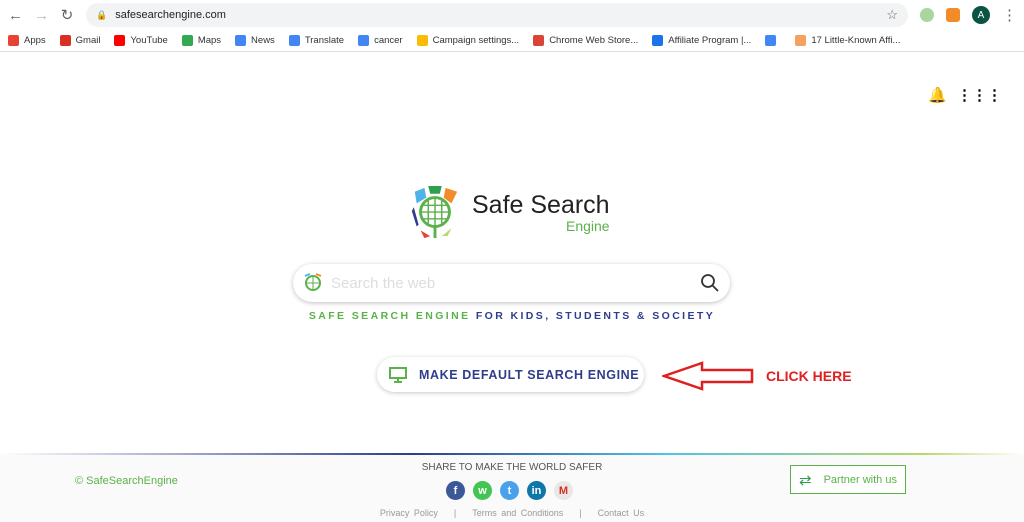 The width and height of the screenshot is (1024, 522). I want to click on partner-label: Partner with us, so click(860, 479).